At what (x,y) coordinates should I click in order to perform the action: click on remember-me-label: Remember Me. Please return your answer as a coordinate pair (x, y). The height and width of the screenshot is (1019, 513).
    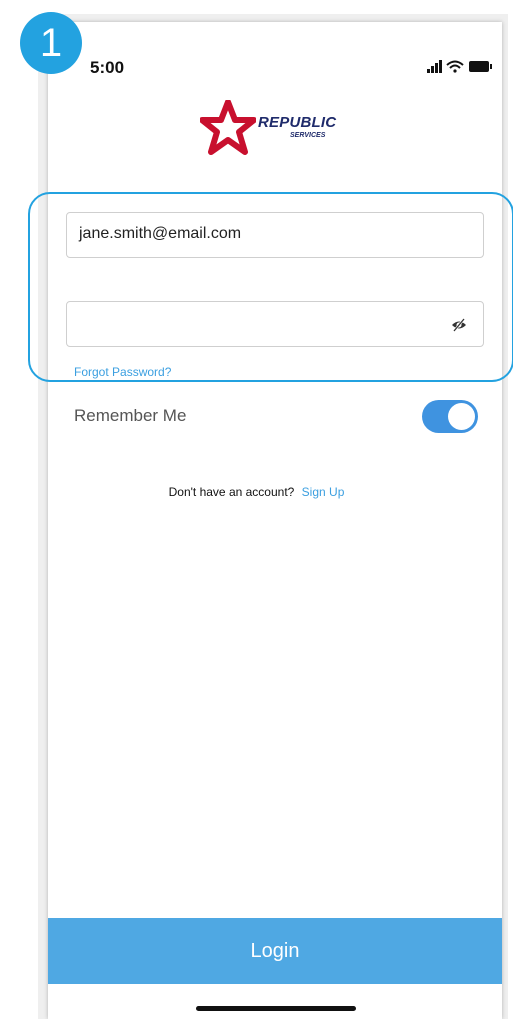
    Looking at the image, I should click on (130, 415).